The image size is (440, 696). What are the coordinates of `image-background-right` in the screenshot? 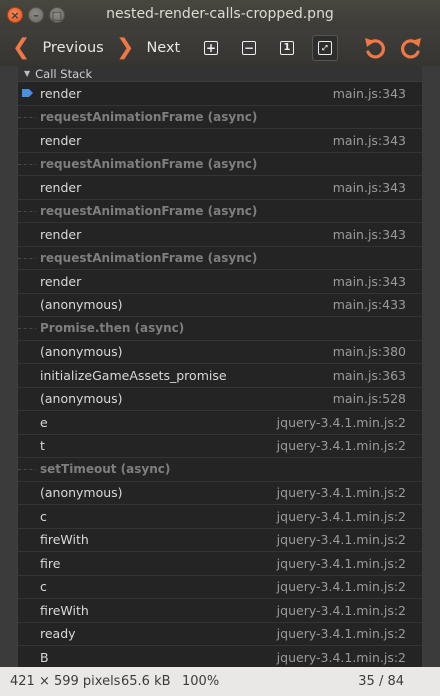 It's located at (431, 366).